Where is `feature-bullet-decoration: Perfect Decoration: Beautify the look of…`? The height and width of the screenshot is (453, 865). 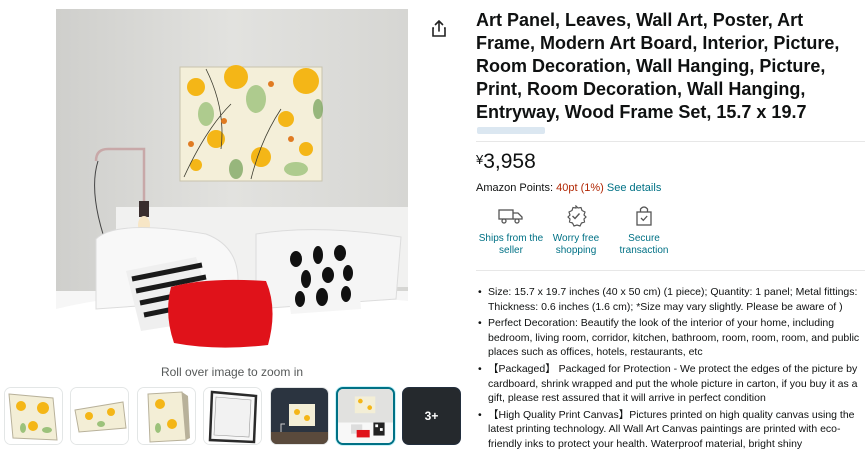
feature-bullet-decoration: Perfect Decoration: Beautify the look of… is located at coordinates (670, 338).